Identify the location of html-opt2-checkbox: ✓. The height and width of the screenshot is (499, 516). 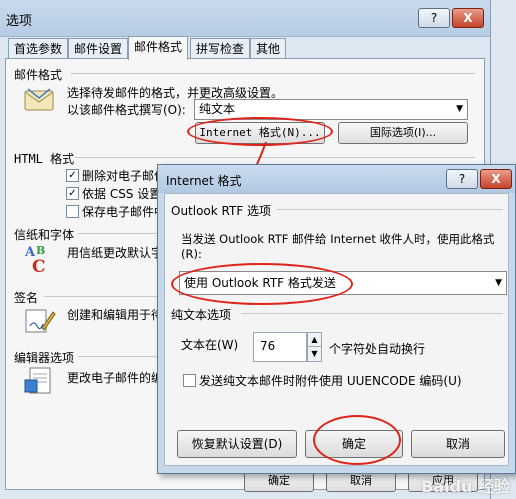
(72, 193).